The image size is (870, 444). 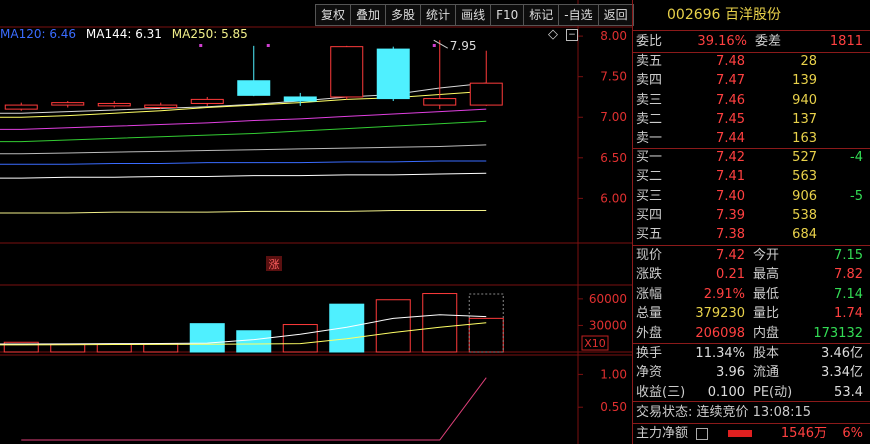 I want to click on weibi-value: 39.16%, so click(x=722, y=41).